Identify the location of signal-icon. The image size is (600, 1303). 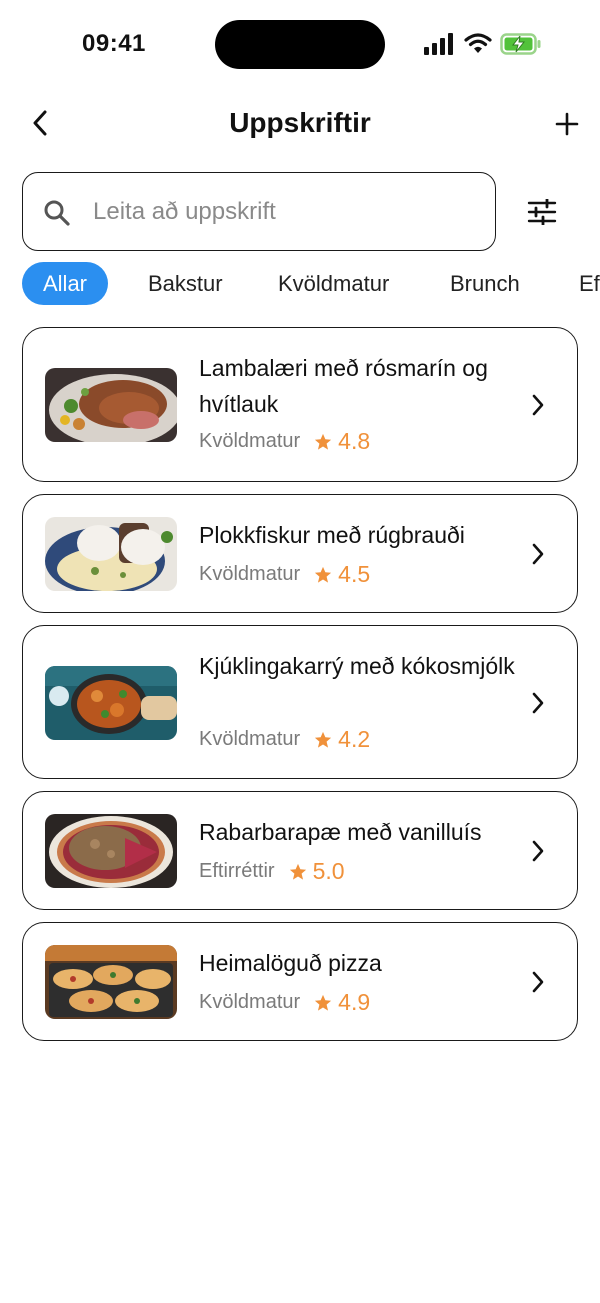
(438, 44).